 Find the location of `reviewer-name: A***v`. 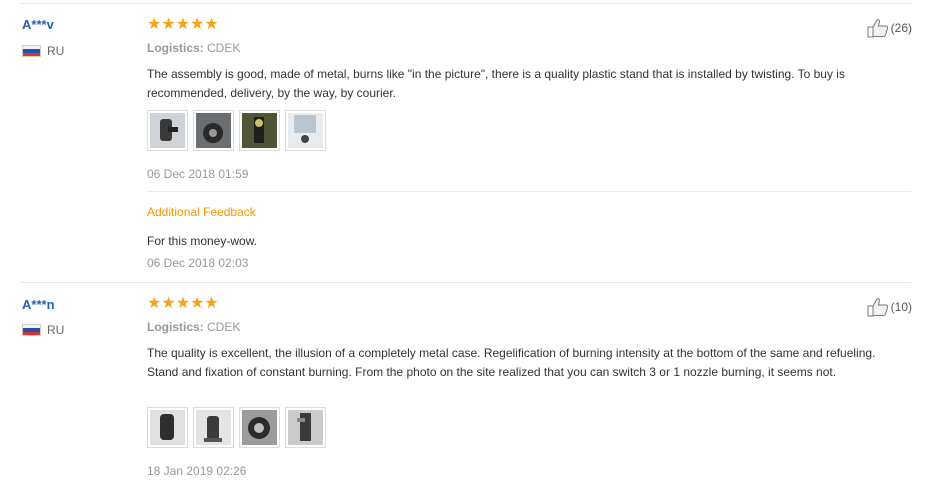

reviewer-name: A***v is located at coordinates (38, 24).